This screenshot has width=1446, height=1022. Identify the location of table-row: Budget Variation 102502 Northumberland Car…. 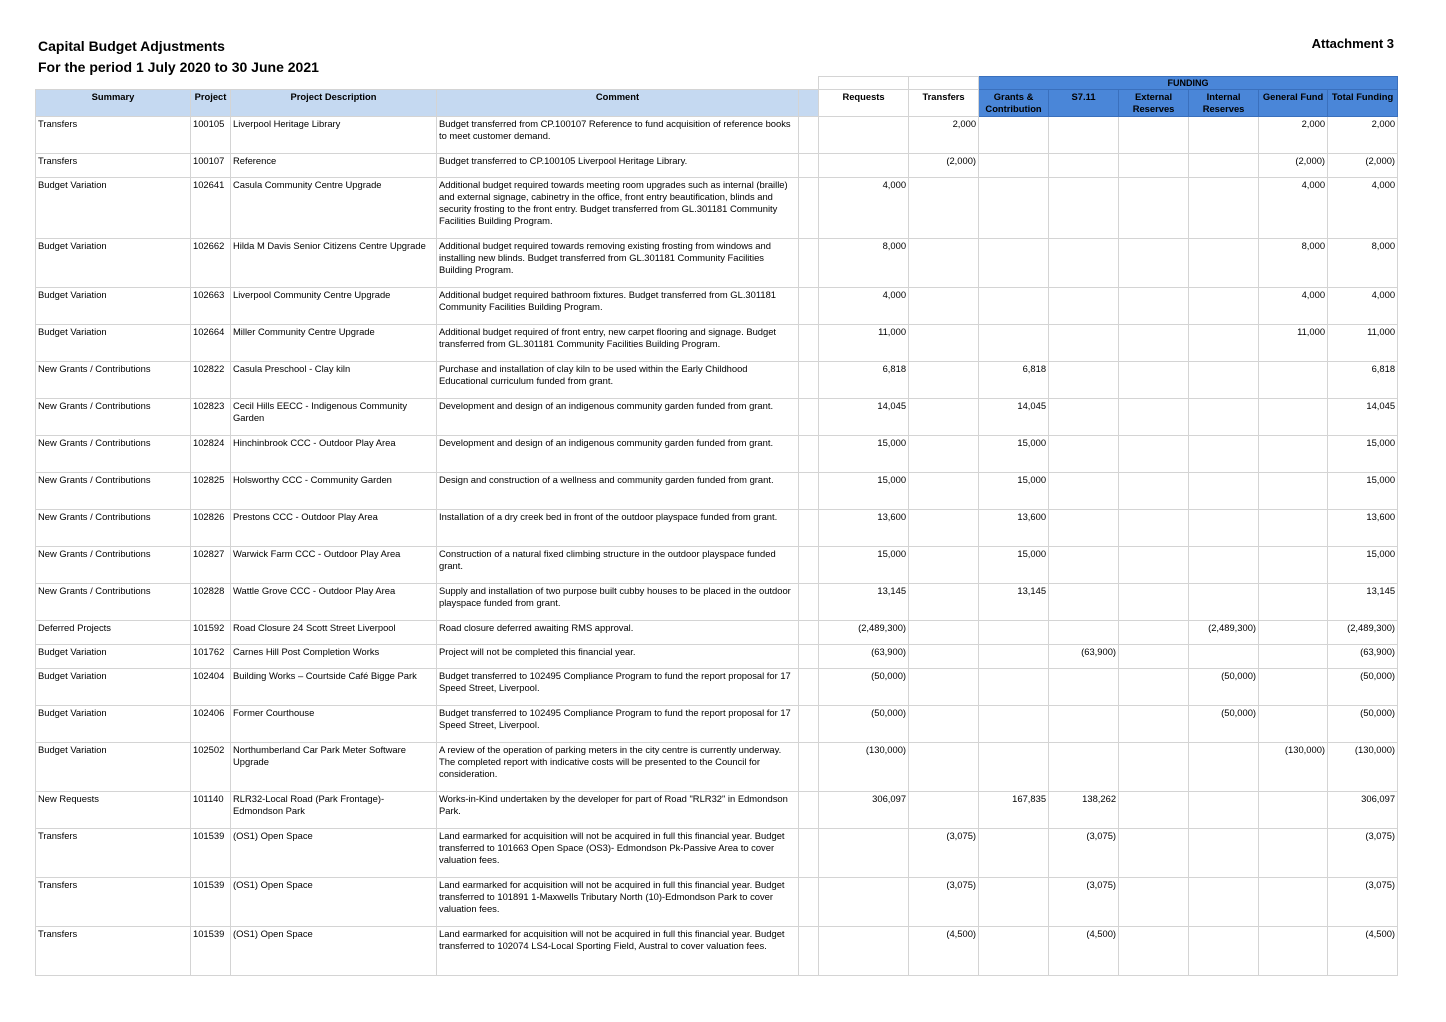
(717, 767).